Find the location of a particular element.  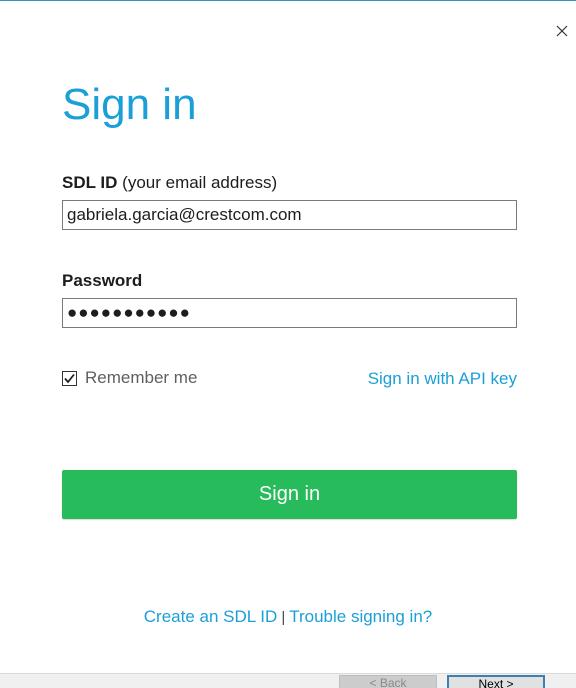

sign-in-button: Sign in is located at coordinates (289, 494).